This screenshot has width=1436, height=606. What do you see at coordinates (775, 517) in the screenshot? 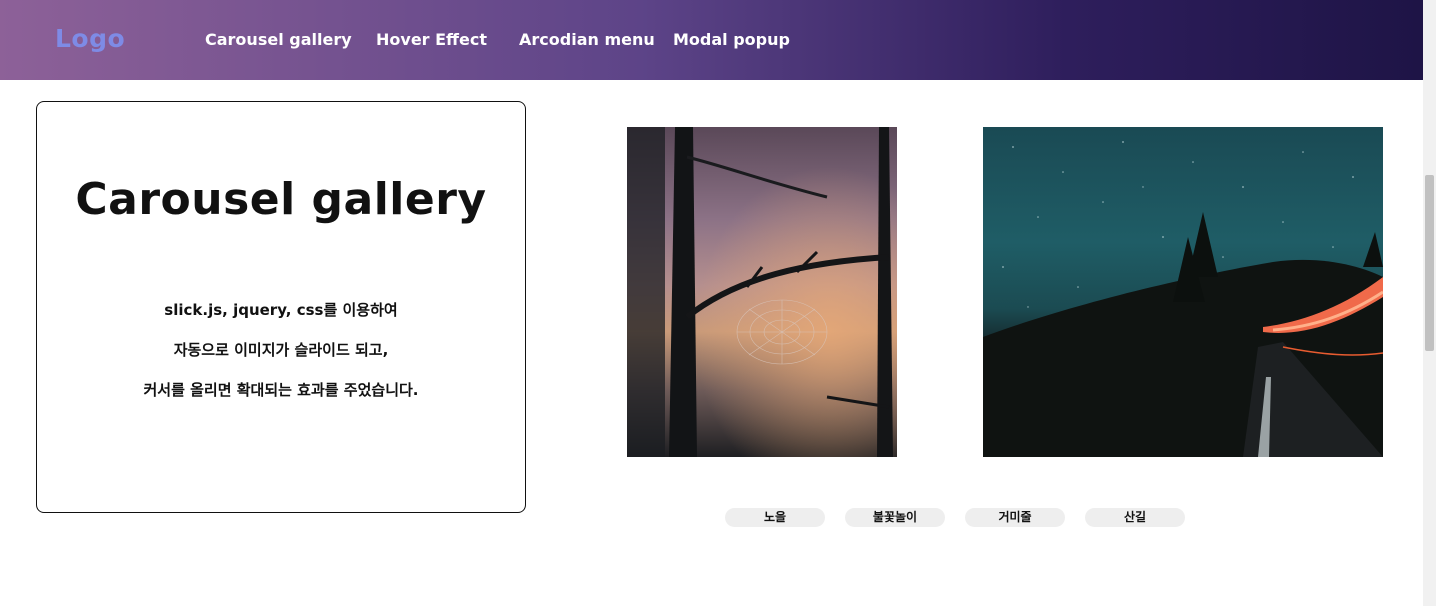
I see `thumb-button-sunset: 노을` at bounding box center [775, 517].